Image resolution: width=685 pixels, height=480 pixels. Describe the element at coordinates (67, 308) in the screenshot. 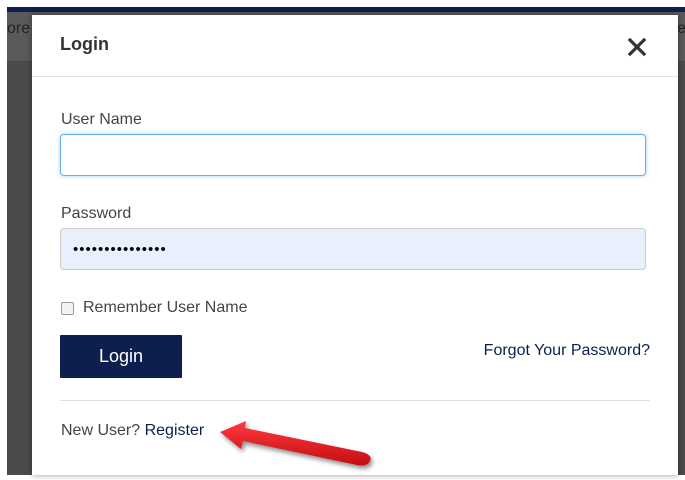

I see `remember-username-checkbox` at that location.